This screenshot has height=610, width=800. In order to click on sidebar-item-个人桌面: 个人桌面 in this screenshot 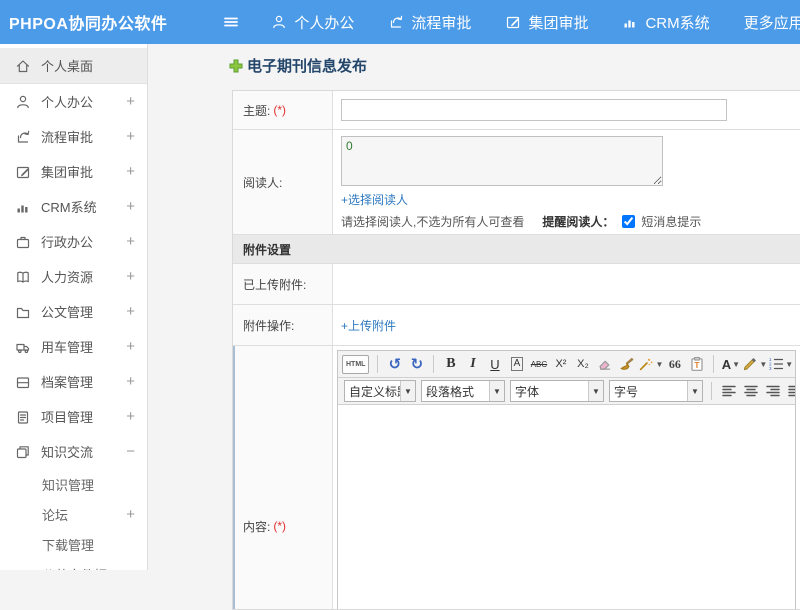, I will do `click(73, 66)`.